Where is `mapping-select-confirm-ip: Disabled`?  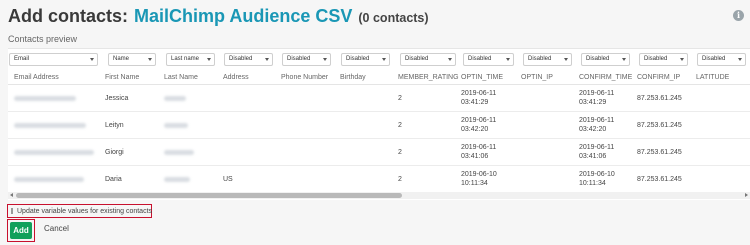 mapping-select-confirm-ip: Disabled is located at coordinates (663, 59).